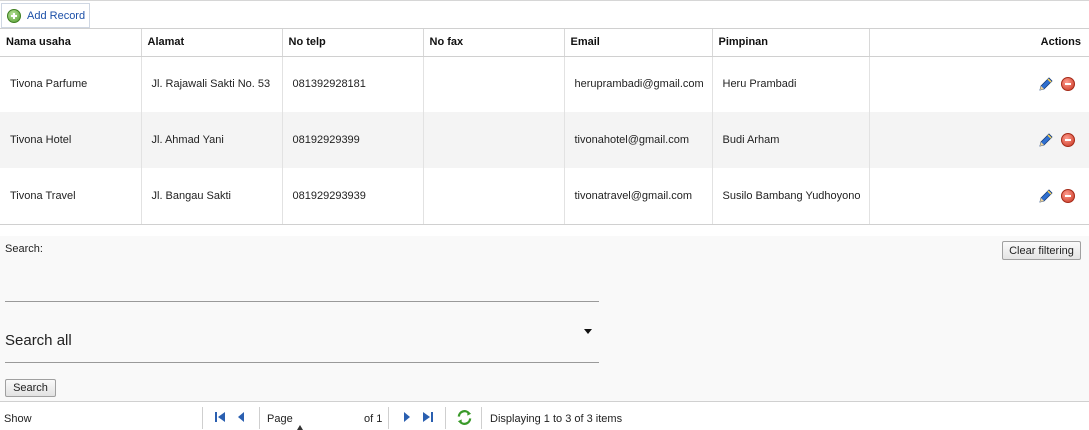 The width and height of the screenshot is (1089, 430). I want to click on dropdown-arrow-icon, so click(588, 331).